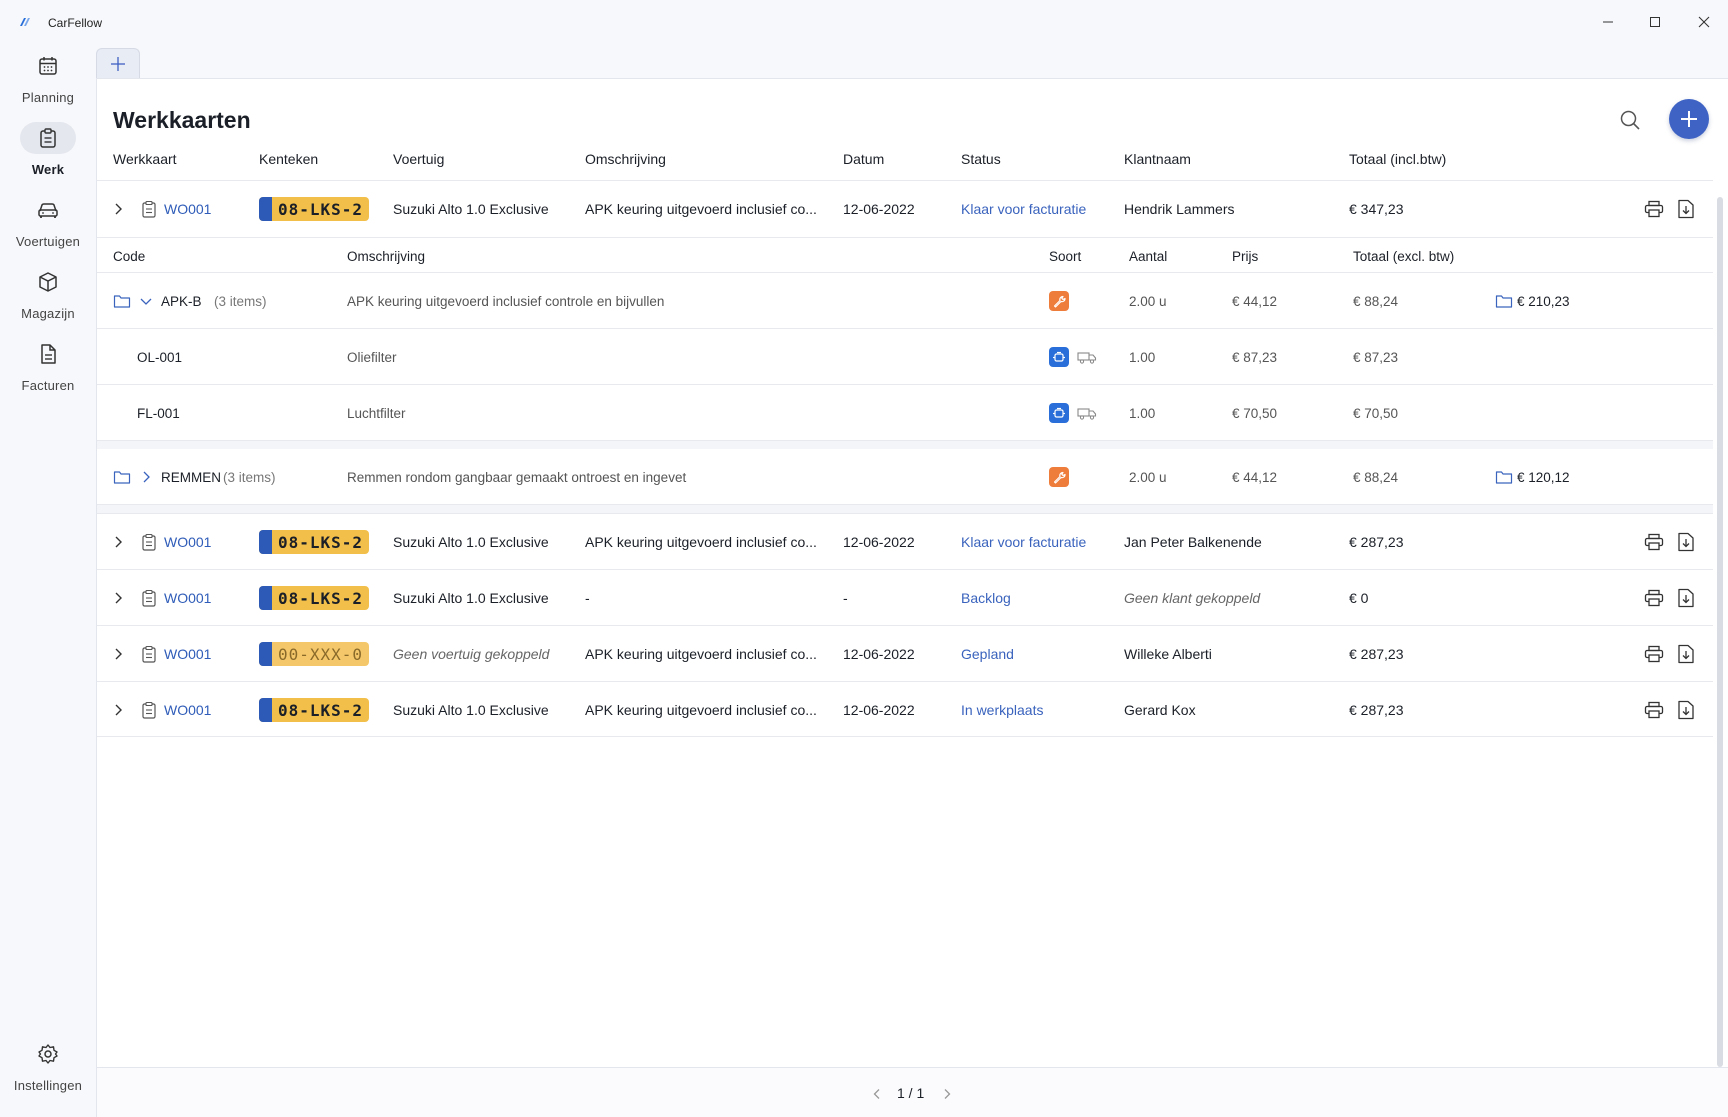  I want to click on sidebar-item-planning: Planning, so click(48, 80).